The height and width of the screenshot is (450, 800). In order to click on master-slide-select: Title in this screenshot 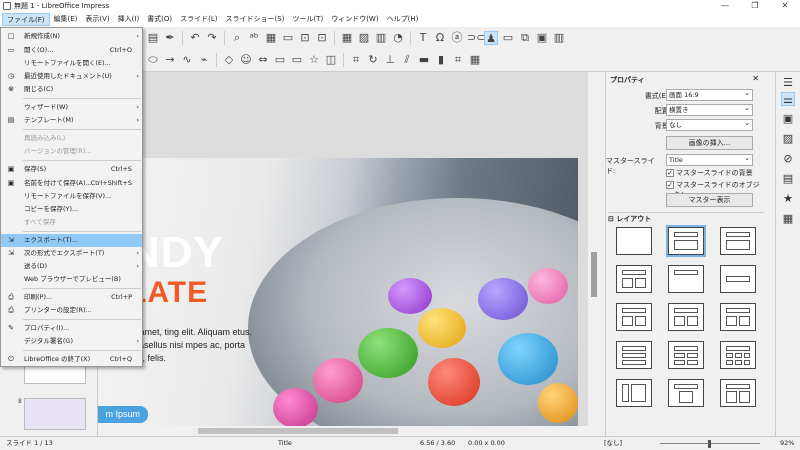, I will do `click(709, 159)`.